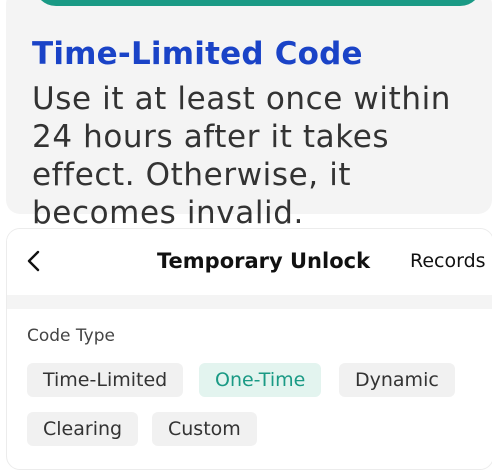  Describe the element at coordinates (204, 429) in the screenshot. I see `chip-custom: Custom` at that location.